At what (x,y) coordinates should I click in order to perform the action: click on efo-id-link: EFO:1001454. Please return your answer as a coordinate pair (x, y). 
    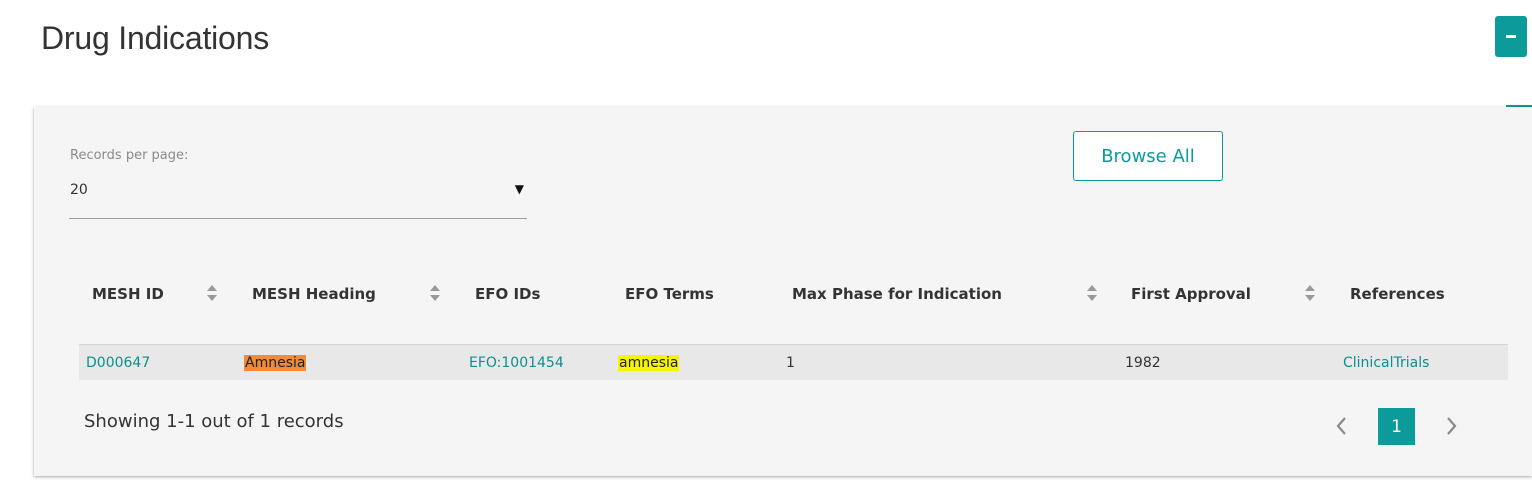
    Looking at the image, I should click on (516, 363).